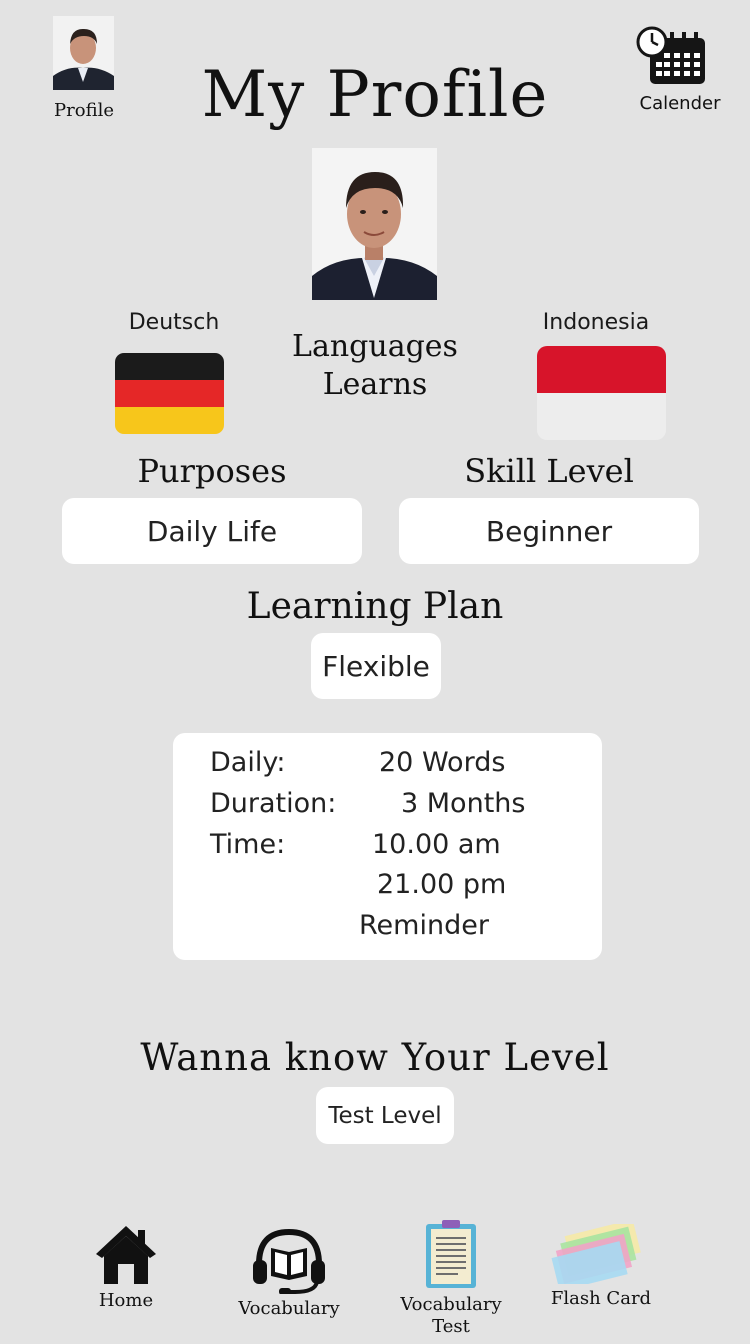 The width and height of the screenshot is (750, 1344). What do you see at coordinates (375, 606) in the screenshot?
I see `learning-plan-title: Learning Plan` at bounding box center [375, 606].